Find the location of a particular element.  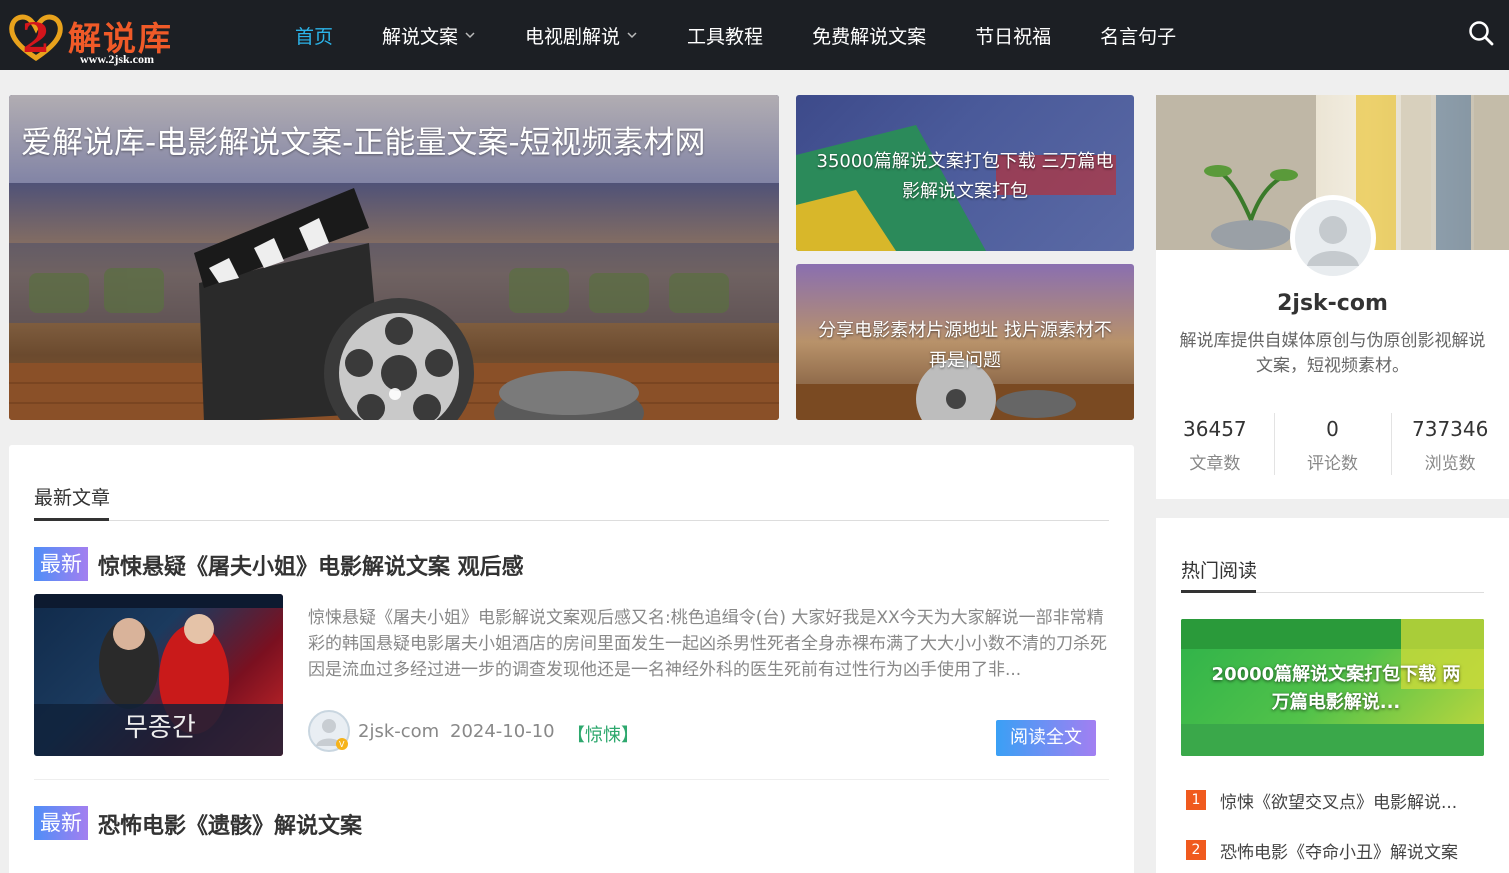

nav-label: 免费解说文案 is located at coordinates (869, 36).